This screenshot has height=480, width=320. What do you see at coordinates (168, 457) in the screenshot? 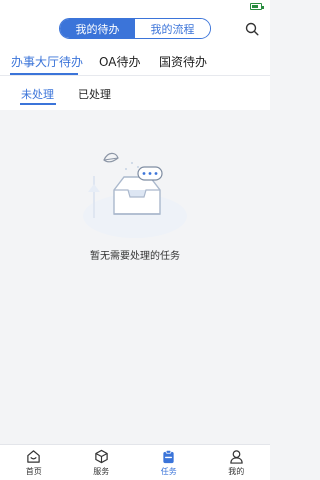
I see `clipboard-icon` at bounding box center [168, 457].